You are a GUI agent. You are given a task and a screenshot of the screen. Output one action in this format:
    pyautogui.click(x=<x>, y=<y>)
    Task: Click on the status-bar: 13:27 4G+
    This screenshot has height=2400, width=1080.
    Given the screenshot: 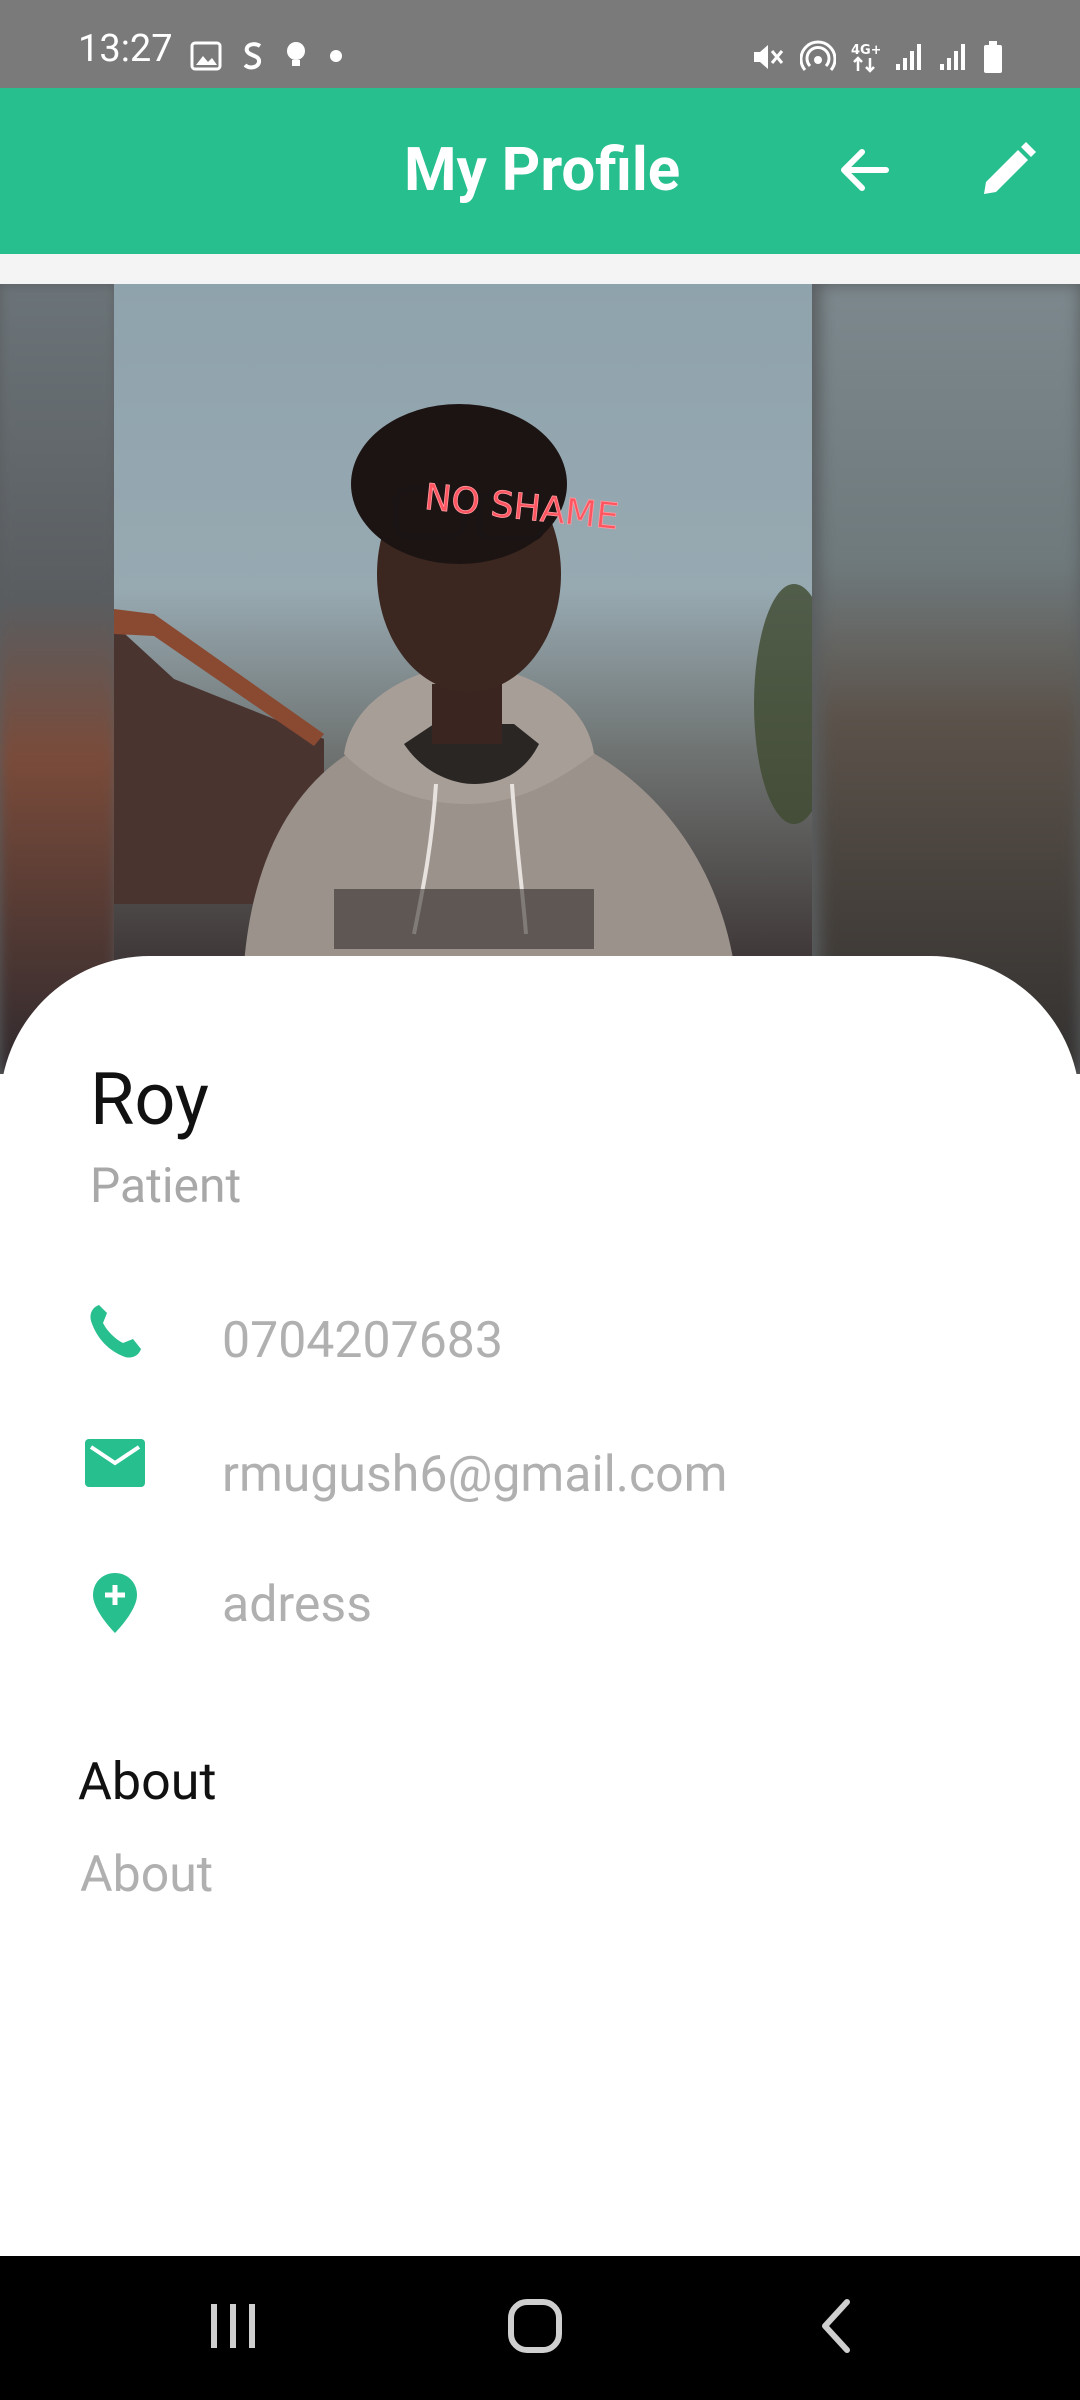 What is the action you would take?
    pyautogui.click(x=540, y=44)
    